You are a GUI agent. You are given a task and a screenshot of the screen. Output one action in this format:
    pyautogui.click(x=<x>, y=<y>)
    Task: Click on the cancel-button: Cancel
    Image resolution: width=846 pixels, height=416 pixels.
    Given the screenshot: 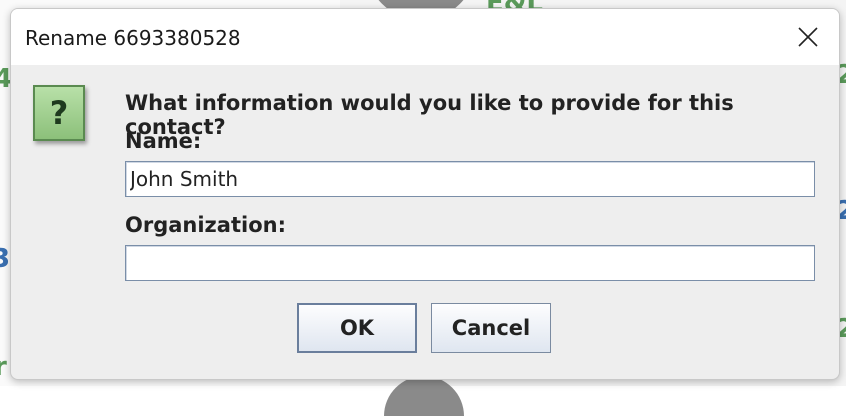 What is the action you would take?
    pyautogui.click(x=491, y=328)
    